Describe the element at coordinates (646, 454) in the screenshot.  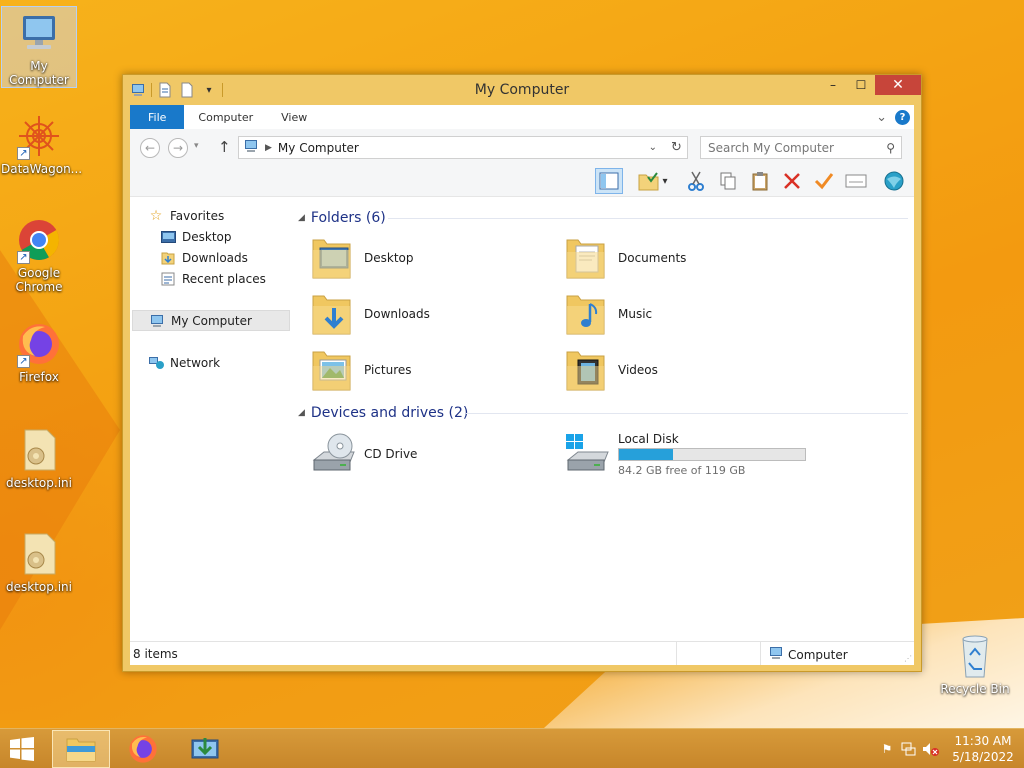
I see `disk-usage-fill` at that location.